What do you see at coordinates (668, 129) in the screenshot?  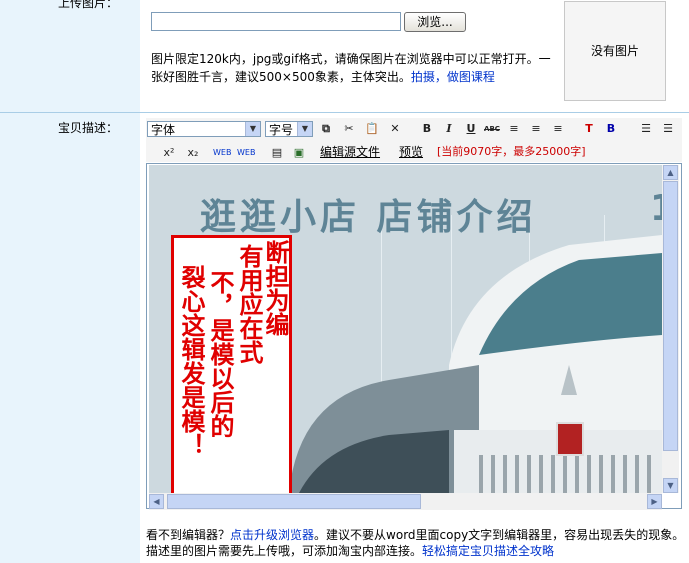 I see `unordered-list-icon: ☰` at bounding box center [668, 129].